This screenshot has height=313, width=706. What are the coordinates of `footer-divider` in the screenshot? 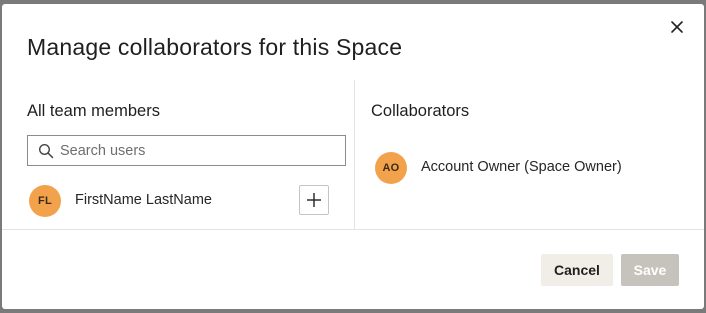 It's located at (353, 229).